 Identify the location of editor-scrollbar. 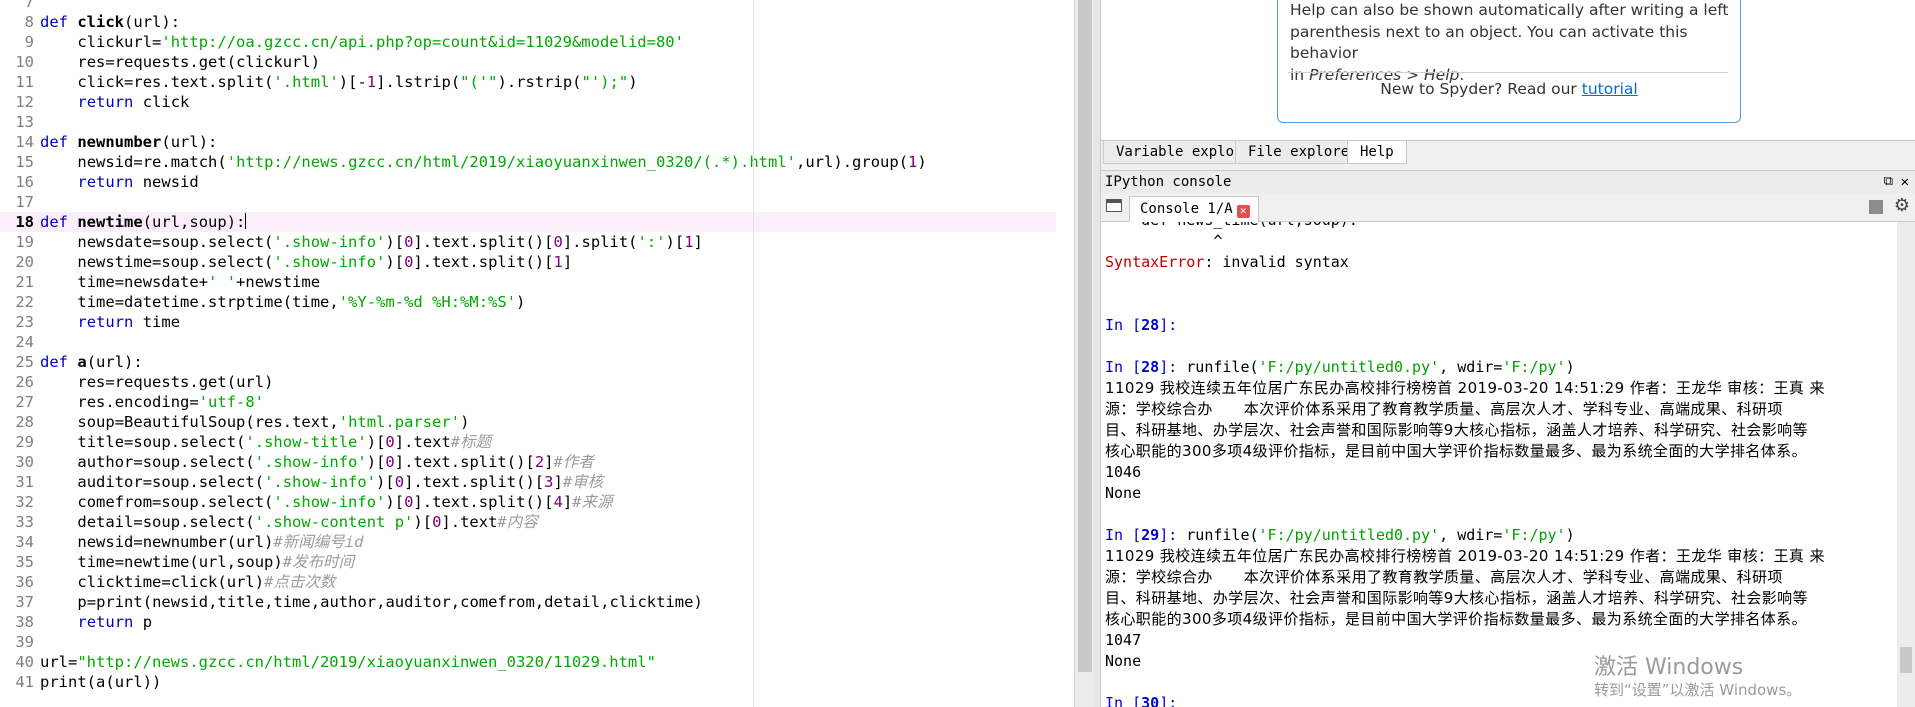
(1084, 353).